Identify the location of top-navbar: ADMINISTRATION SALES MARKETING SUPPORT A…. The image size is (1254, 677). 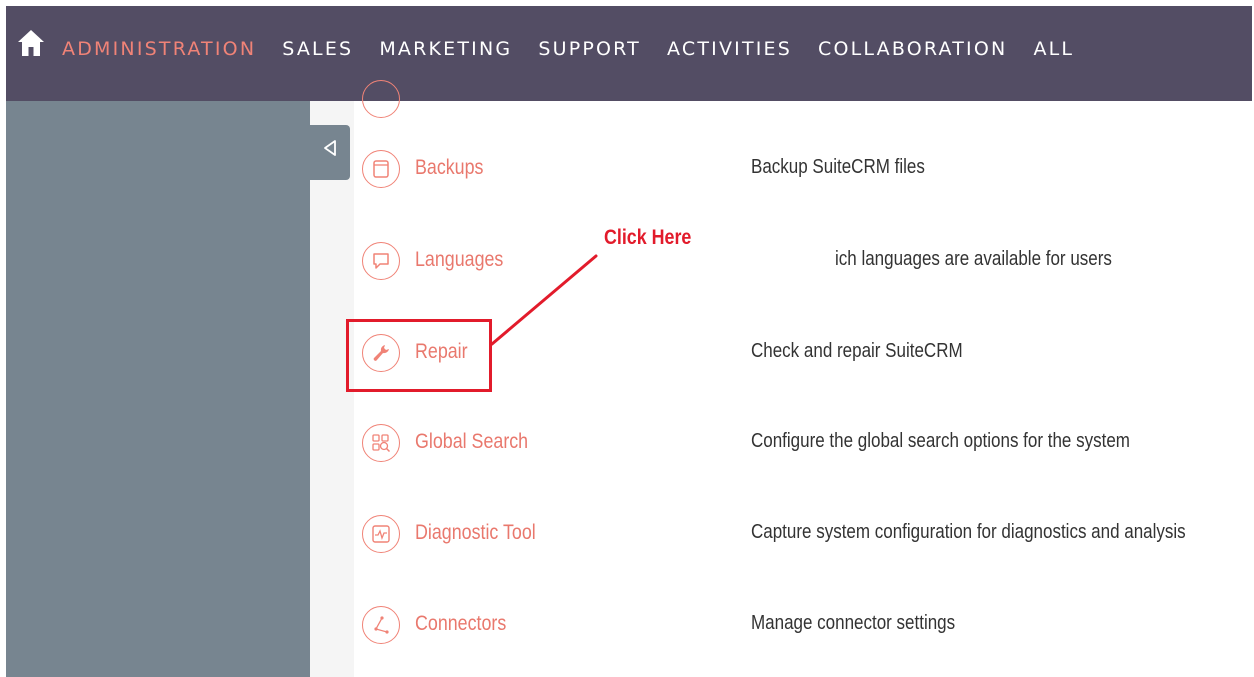
(629, 53).